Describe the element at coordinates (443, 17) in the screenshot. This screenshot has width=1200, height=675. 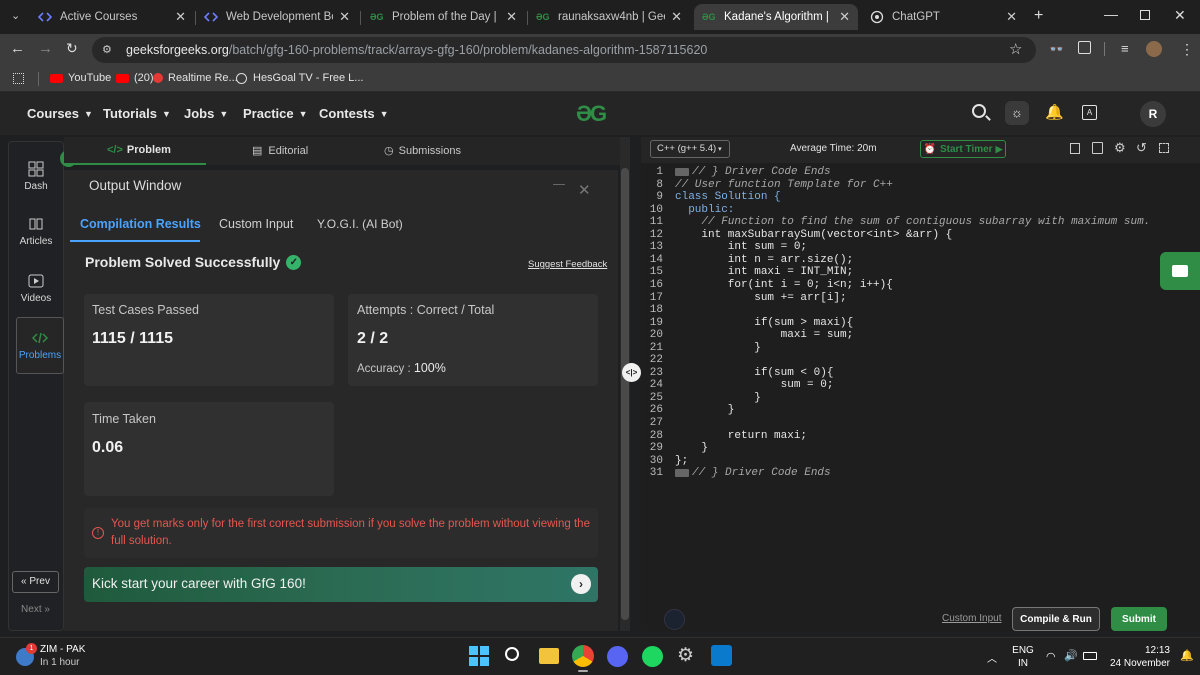
I see `browser-tab: ƏG Problem of the Day | GeeksforGeeks ✕` at that location.